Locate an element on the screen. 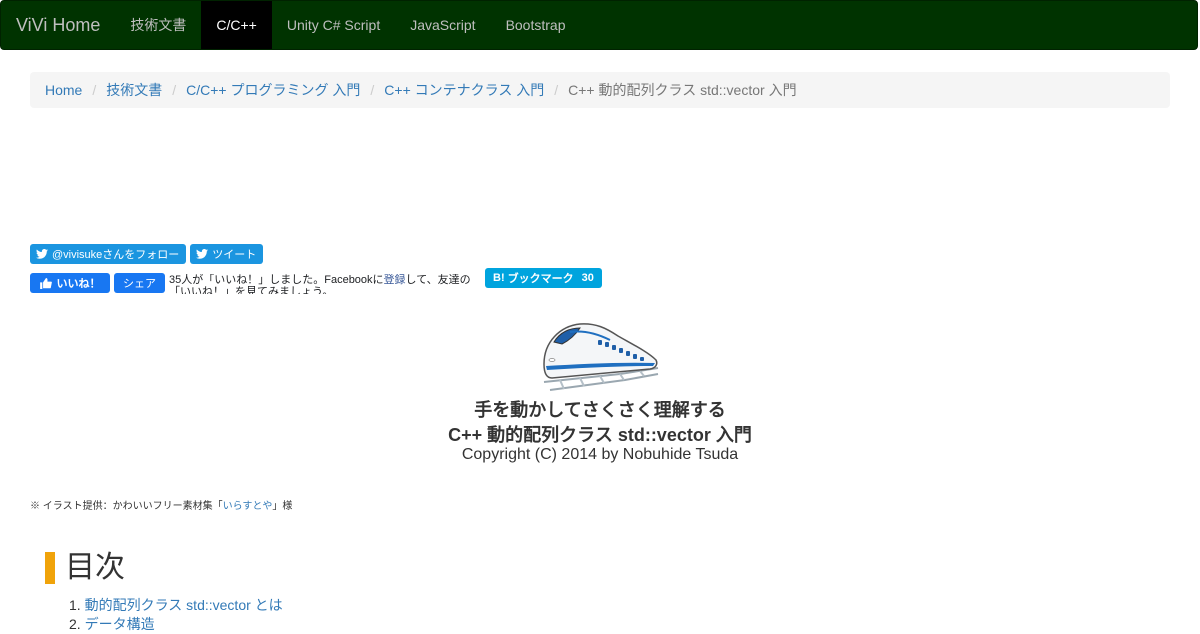 This screenshot has height=634, width=1200. twitter-tweet-label: ツイート is located at coordinates (234, 255).